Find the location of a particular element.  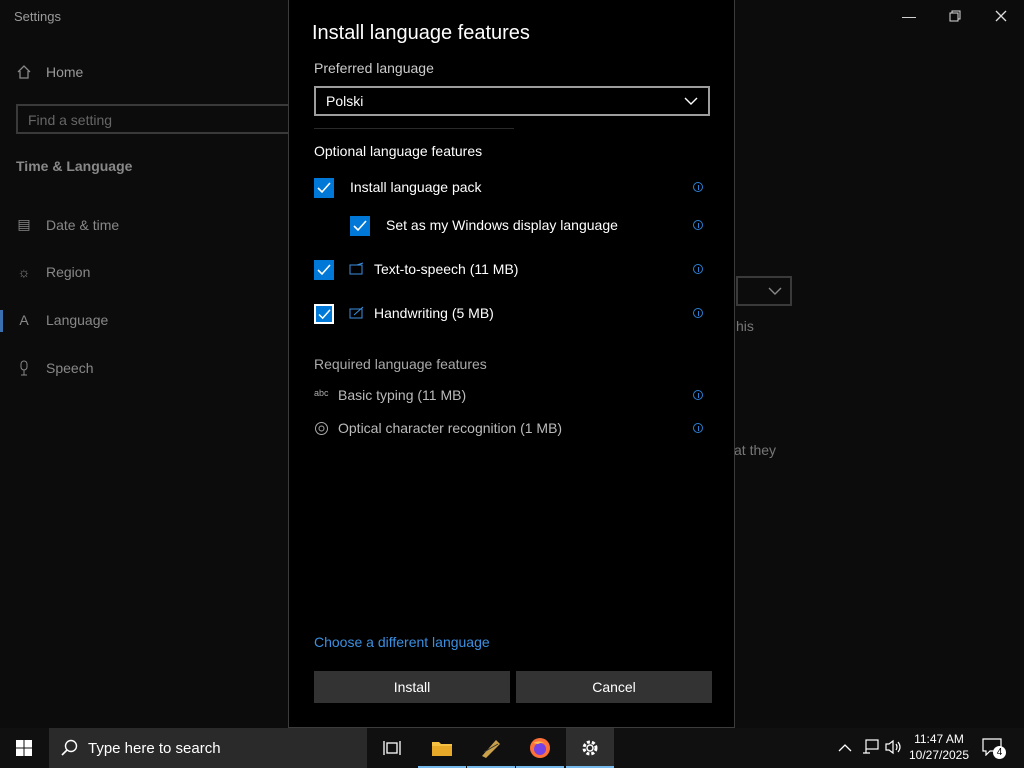

start-button is located at coordinates (24, 748).